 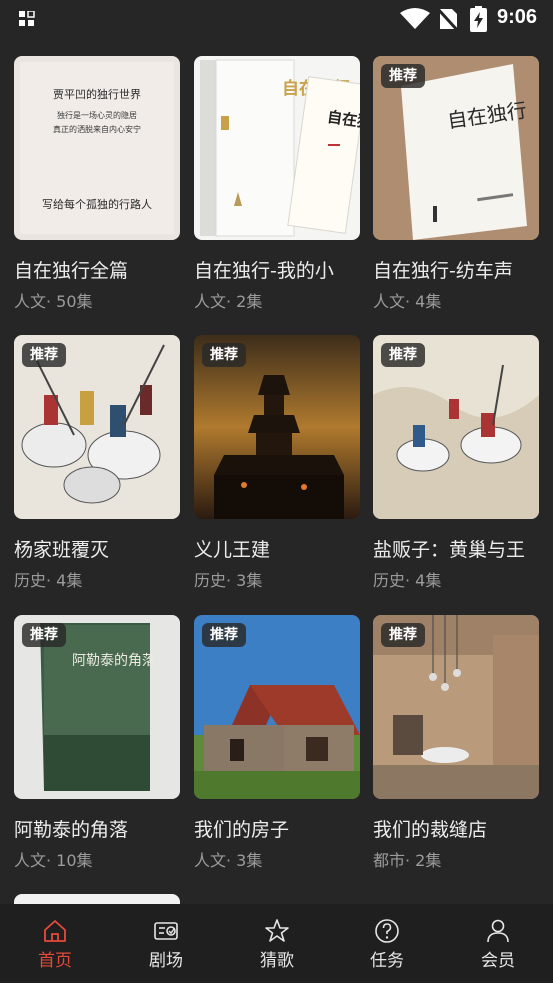 What do you see at coordinates (264, 271) in the screenshot?
I see `card-title: 自在独行-我的小` at bounding box center [264, 271].